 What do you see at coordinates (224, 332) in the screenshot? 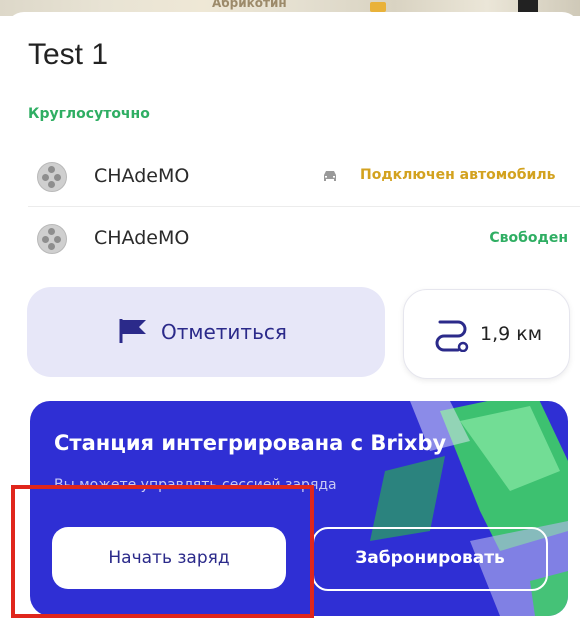
I see `checkin-label: Отметиться` at bounding box center [224, 332].